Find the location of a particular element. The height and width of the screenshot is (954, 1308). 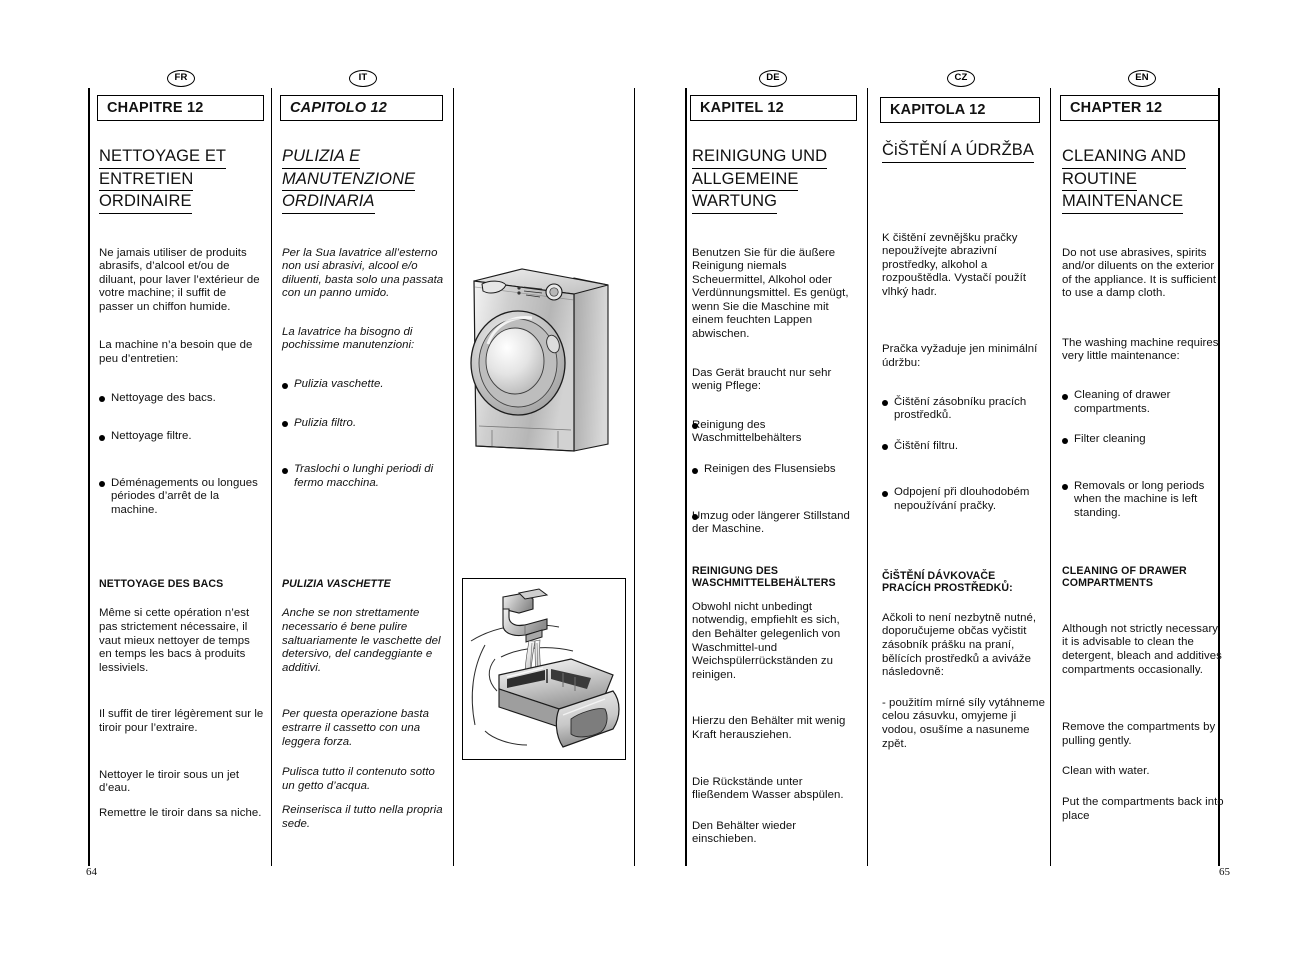

language-badge-fr: FR is located at coordinates (181, 78).